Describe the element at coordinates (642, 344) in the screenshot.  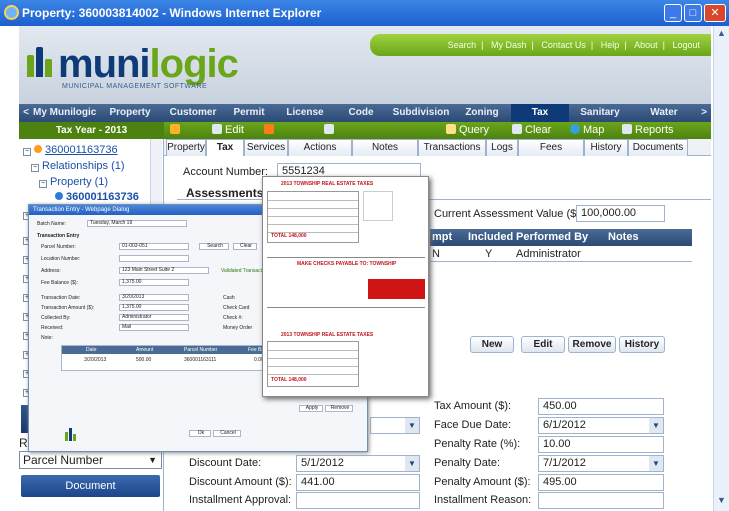
I see `history-button: History` at that location.